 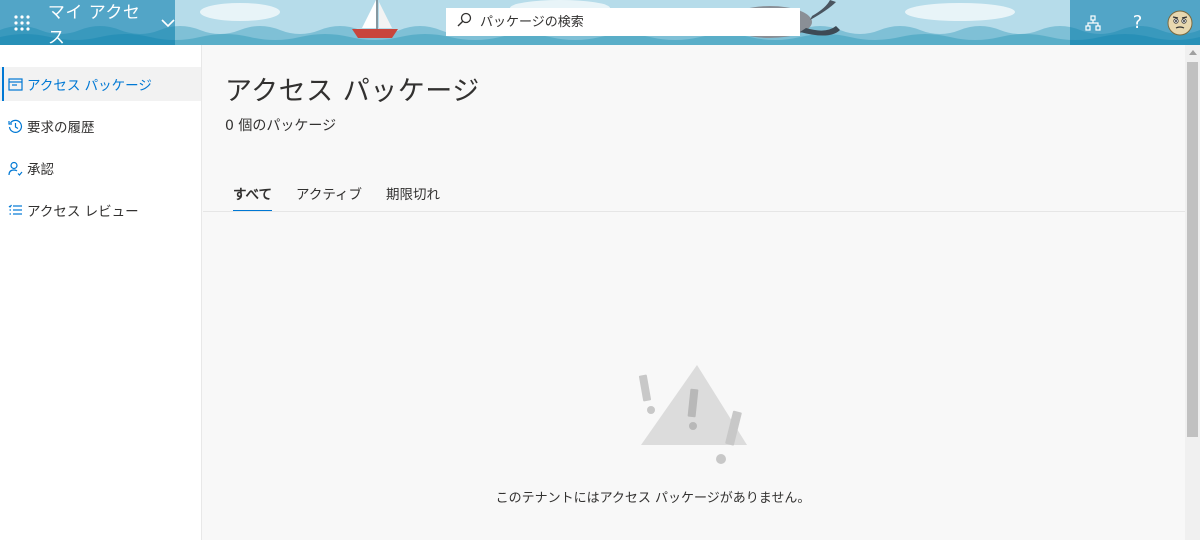 I want to click on history-icon, so click(x=15, y=126).